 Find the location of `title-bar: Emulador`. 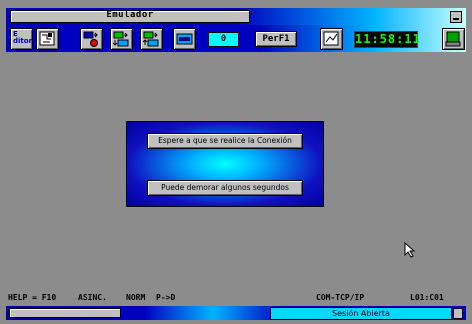

title-bar: Emulador is located at coordinates (236, 16).